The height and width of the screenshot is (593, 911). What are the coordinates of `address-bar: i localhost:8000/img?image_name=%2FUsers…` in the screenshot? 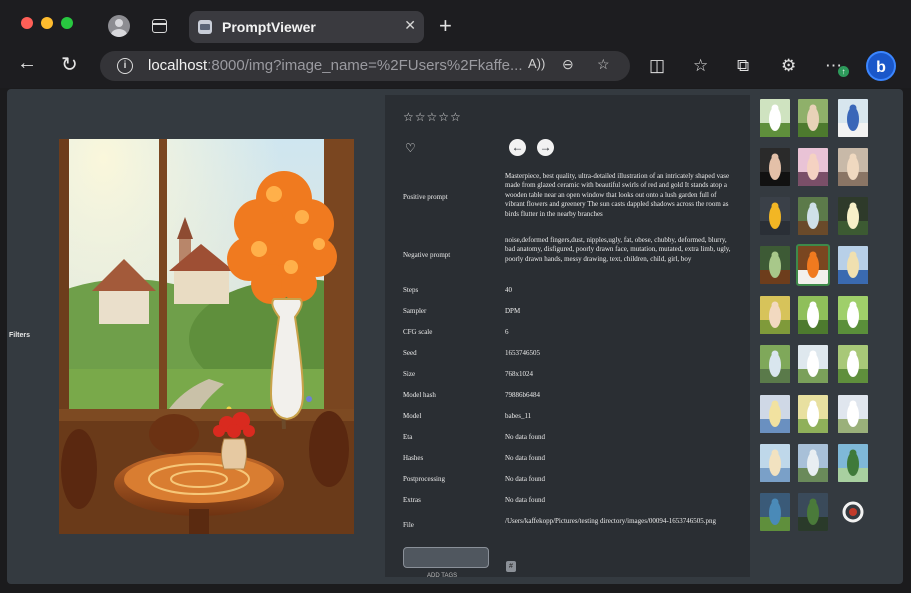 It's located at (365, 66).